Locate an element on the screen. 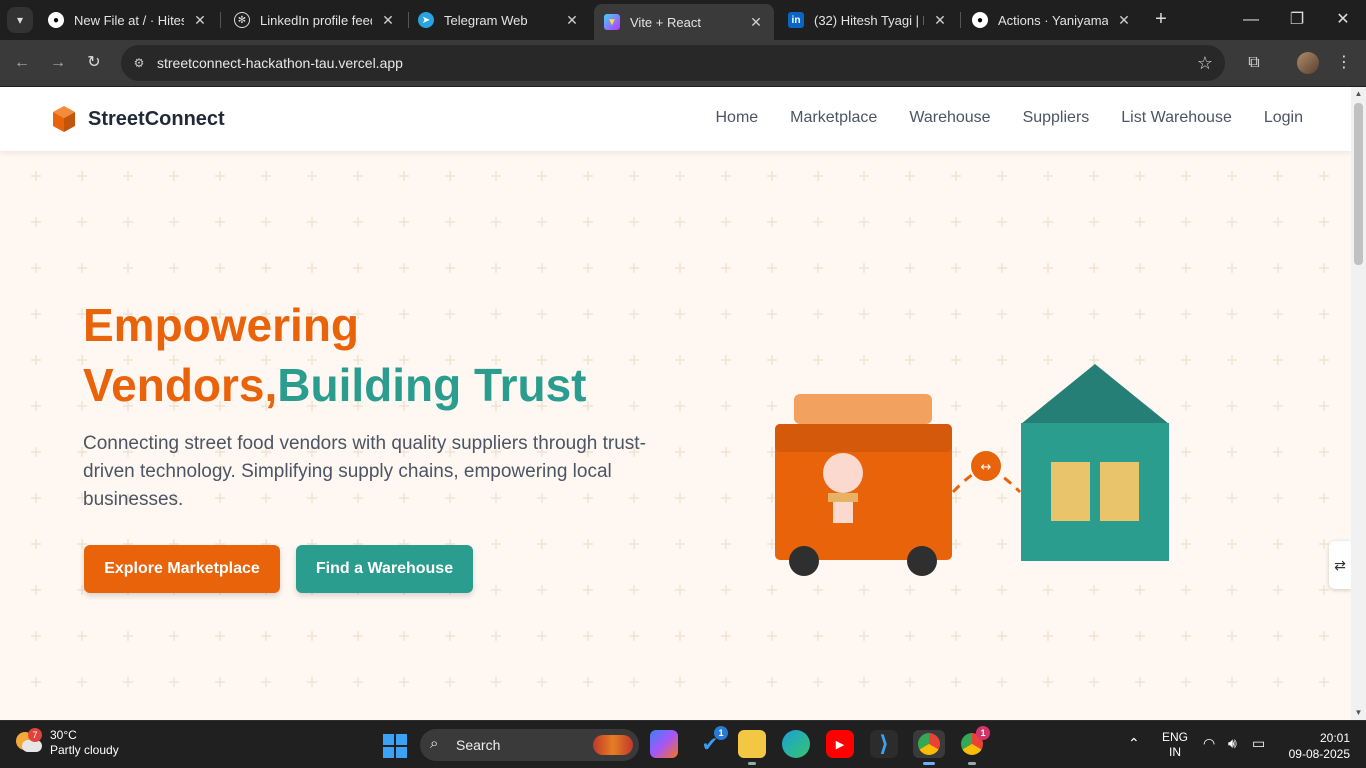  site-info-icon: ⚙ is located at coordinates (139, 63).